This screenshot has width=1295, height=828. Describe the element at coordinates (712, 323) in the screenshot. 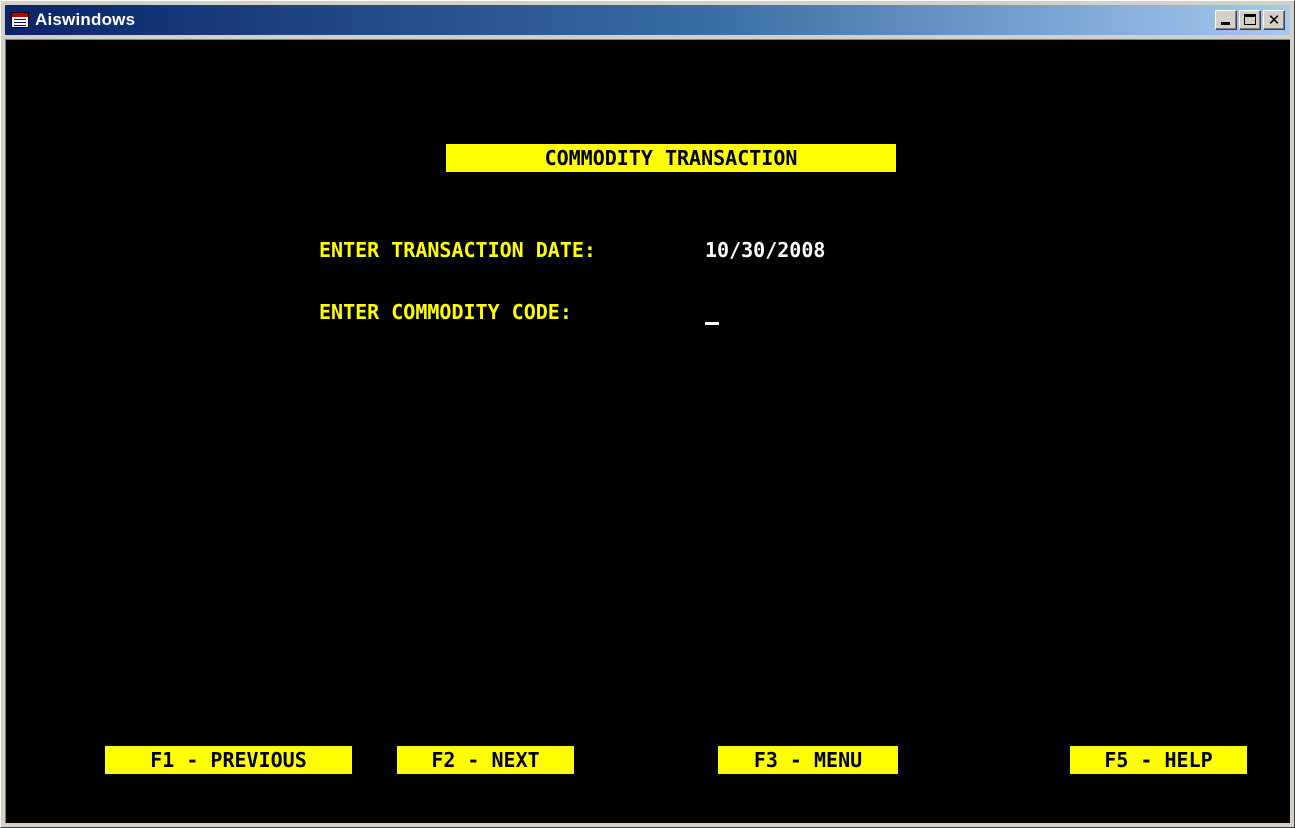

I see `text-cursor` at that location.